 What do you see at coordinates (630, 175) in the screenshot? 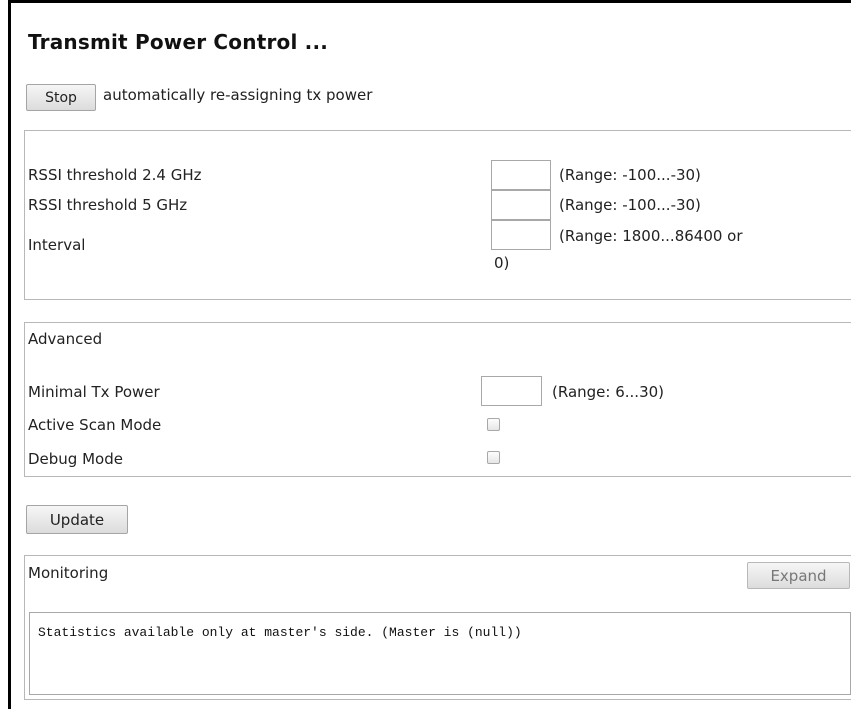
I see `rssi-24-range: (Range: -100...-30)` at bounding box center [630, 175].